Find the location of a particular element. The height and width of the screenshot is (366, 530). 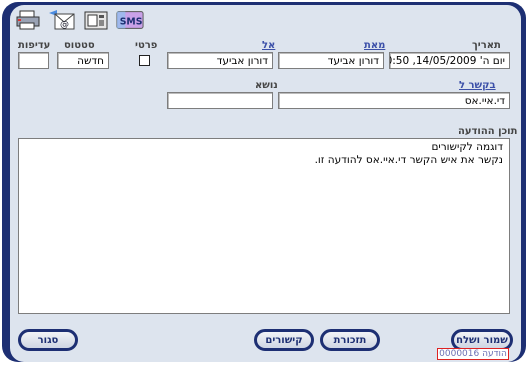

date-field: יום ה' 14/05/2009, 10:50 is located at coordinates (449, 60).